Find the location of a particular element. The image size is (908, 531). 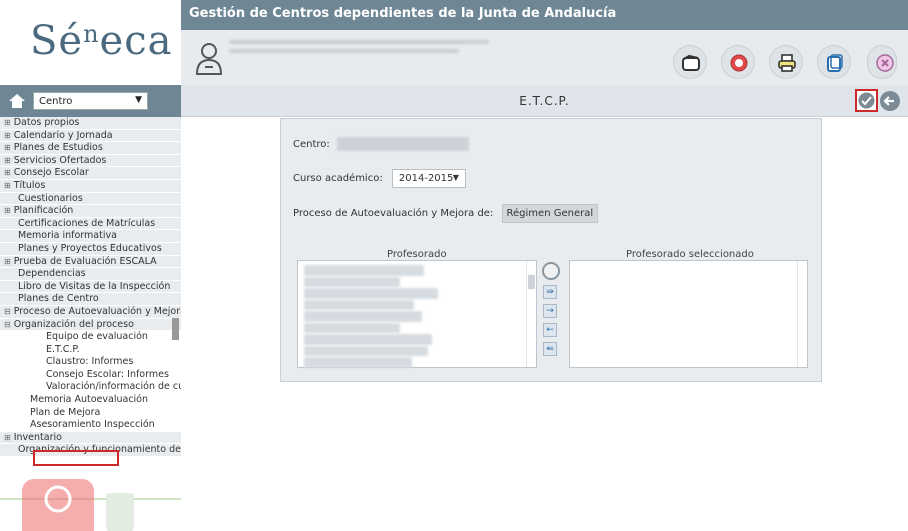

sidebar-item: ⊞ Servicios Ofertados is located at coordinates (90, 161).